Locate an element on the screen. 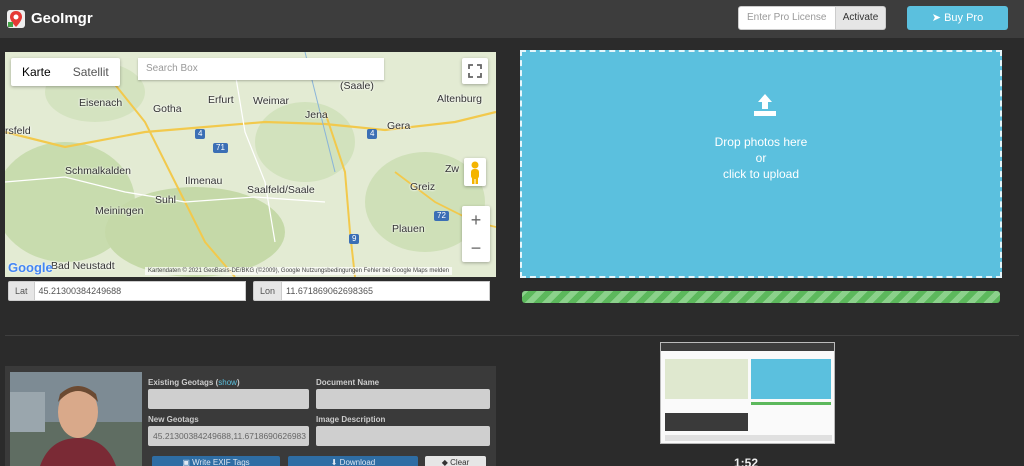 This screenshot has height=466, width=1024. zoom-out-button: − is located at coordinates (476, 248).